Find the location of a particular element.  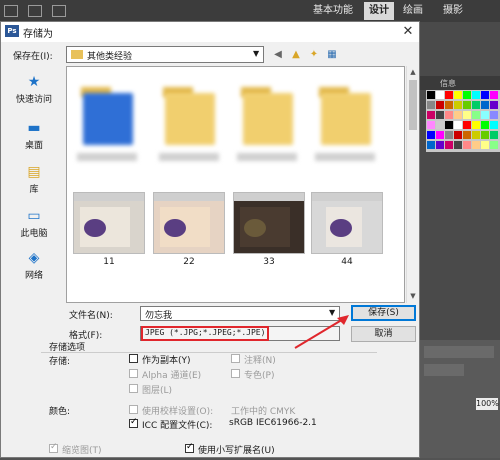

place-desktop: ▬ 桌面 is located at coordinates (34, 138).